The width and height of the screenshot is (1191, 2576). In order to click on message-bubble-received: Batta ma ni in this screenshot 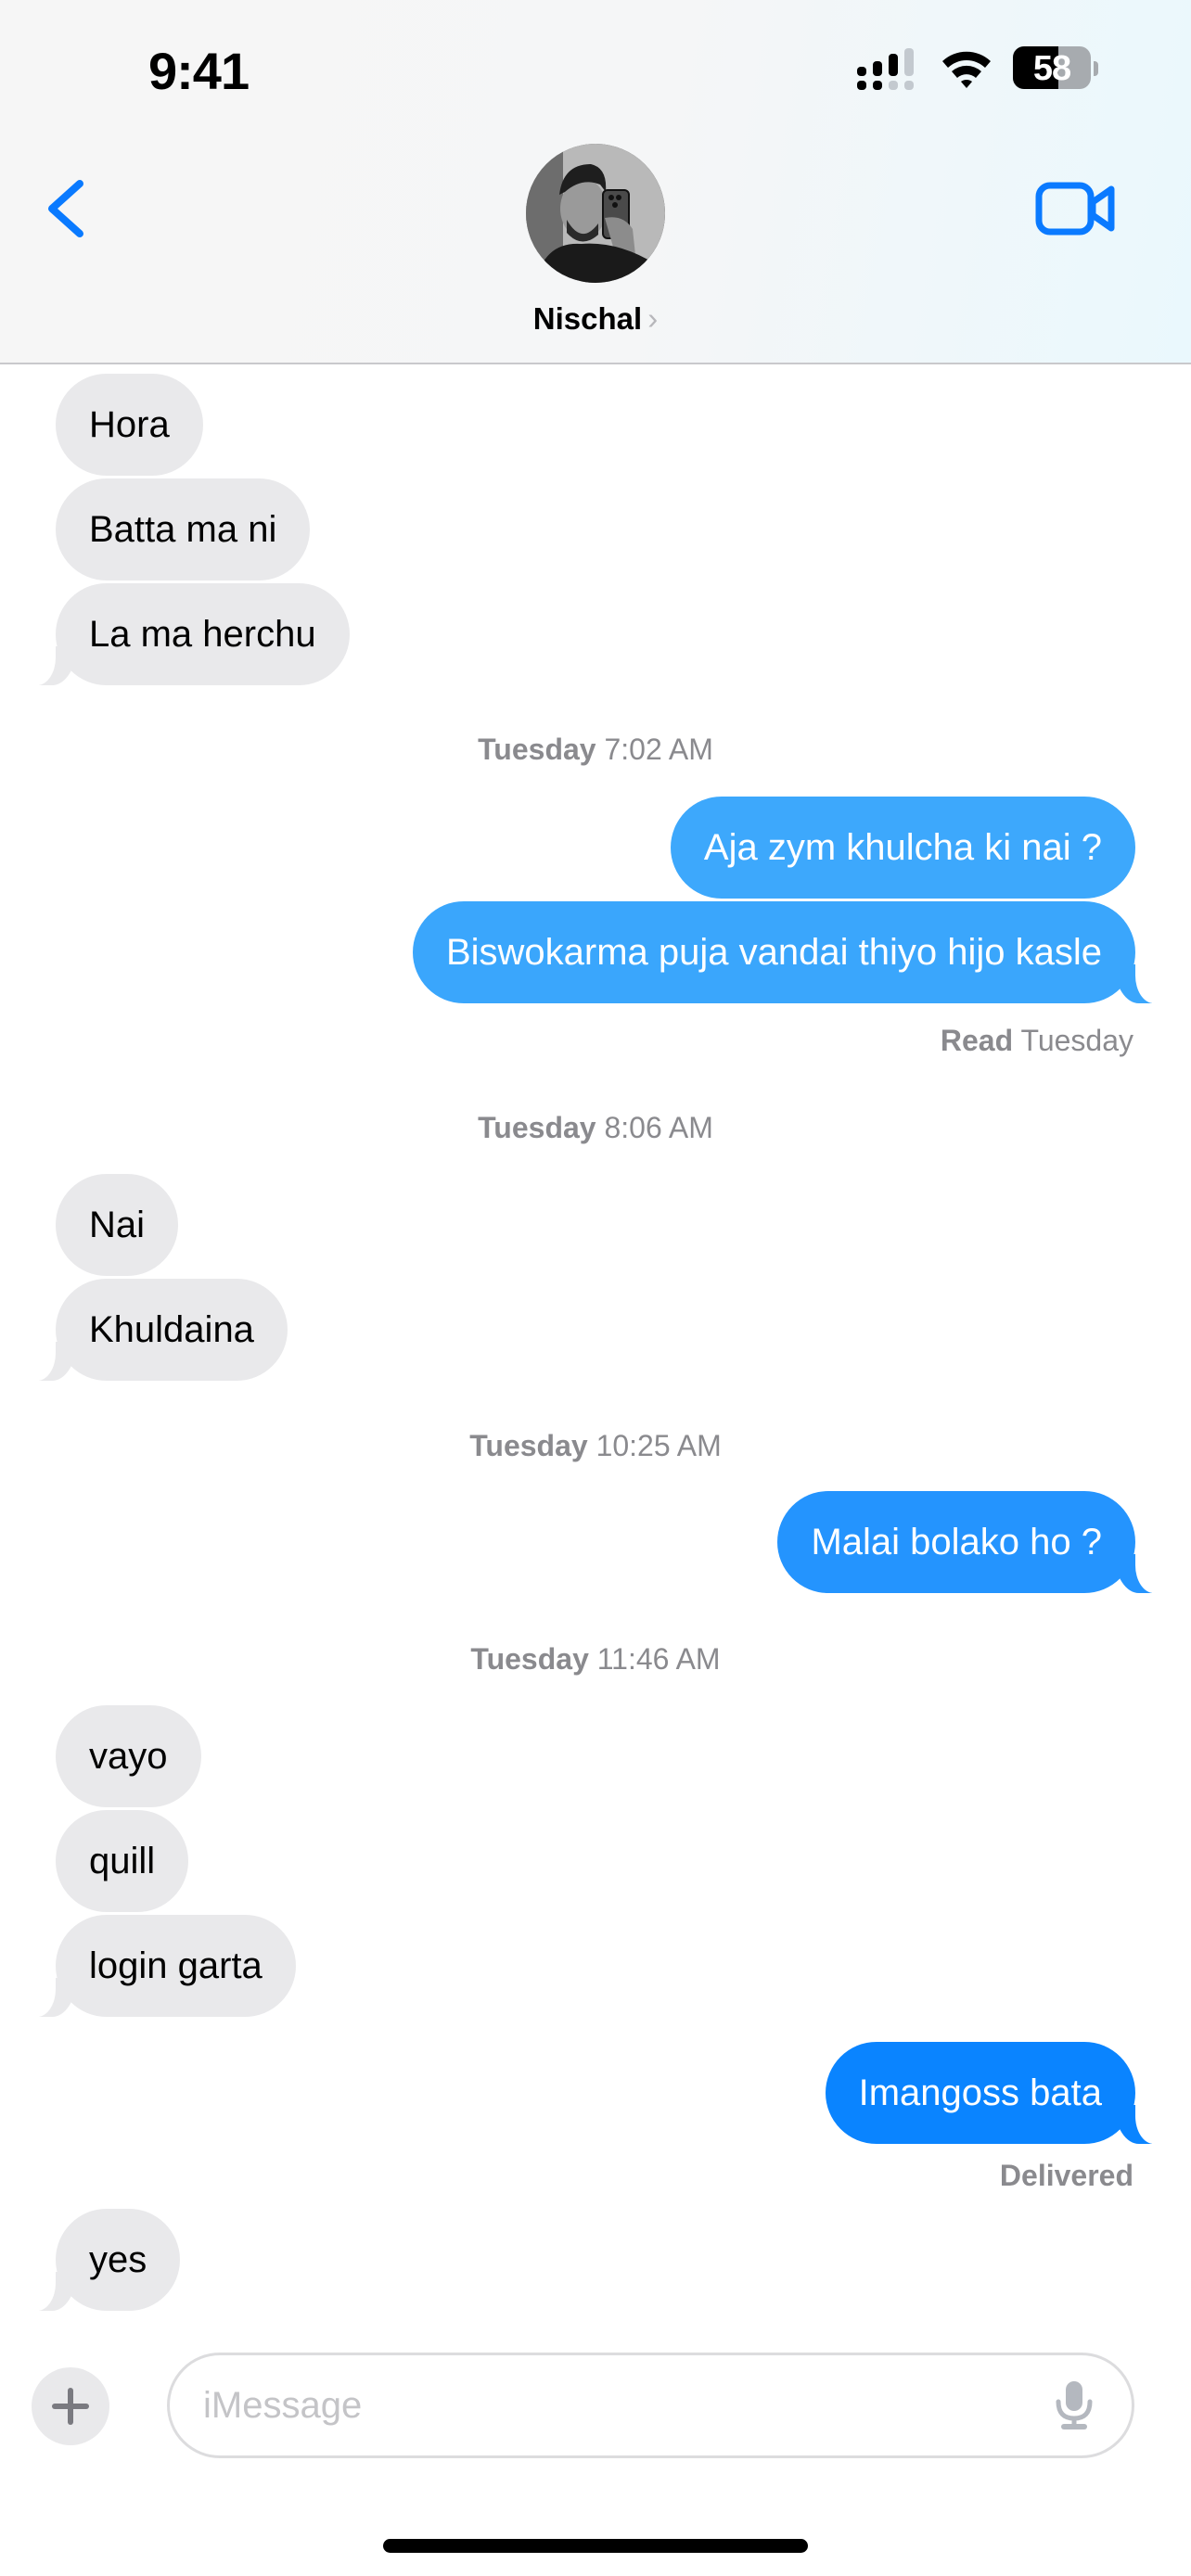, I will do `click(183, 529)`.